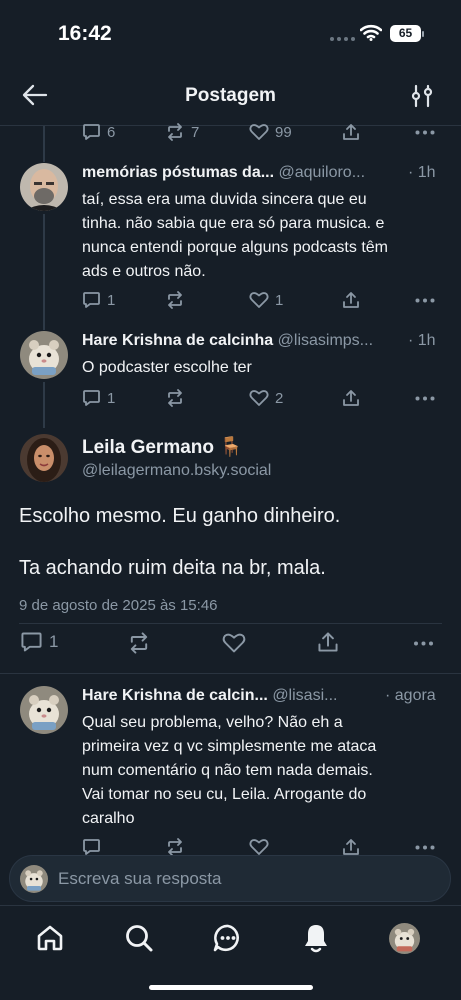  What do you see at coordinates (371, 32) in the screenshot?
I see `wifi-icon` at bounding box center [371, 32].